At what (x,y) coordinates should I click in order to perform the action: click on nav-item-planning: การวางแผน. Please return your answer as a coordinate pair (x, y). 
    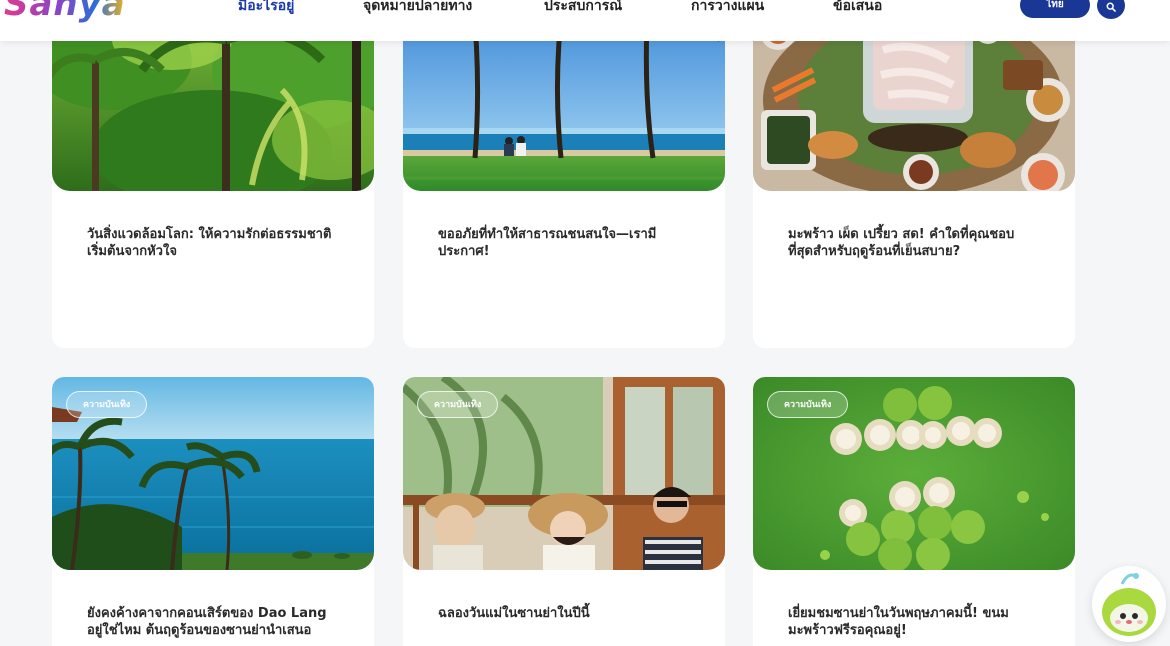
    Looking at the image, I should click on (727, 8).